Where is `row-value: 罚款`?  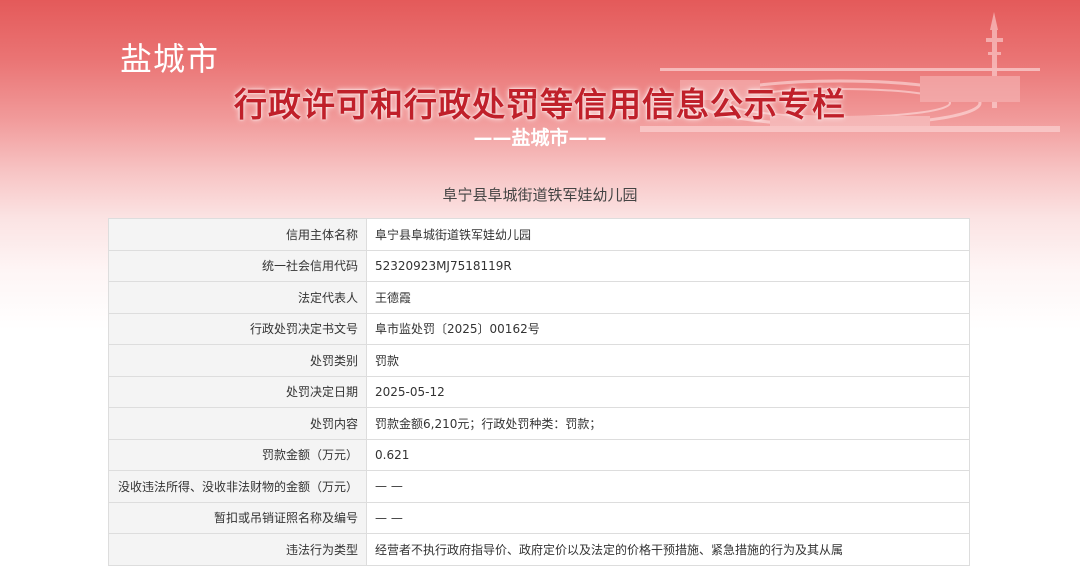 row-value: 罚款 is located at coordinates (668, 360).